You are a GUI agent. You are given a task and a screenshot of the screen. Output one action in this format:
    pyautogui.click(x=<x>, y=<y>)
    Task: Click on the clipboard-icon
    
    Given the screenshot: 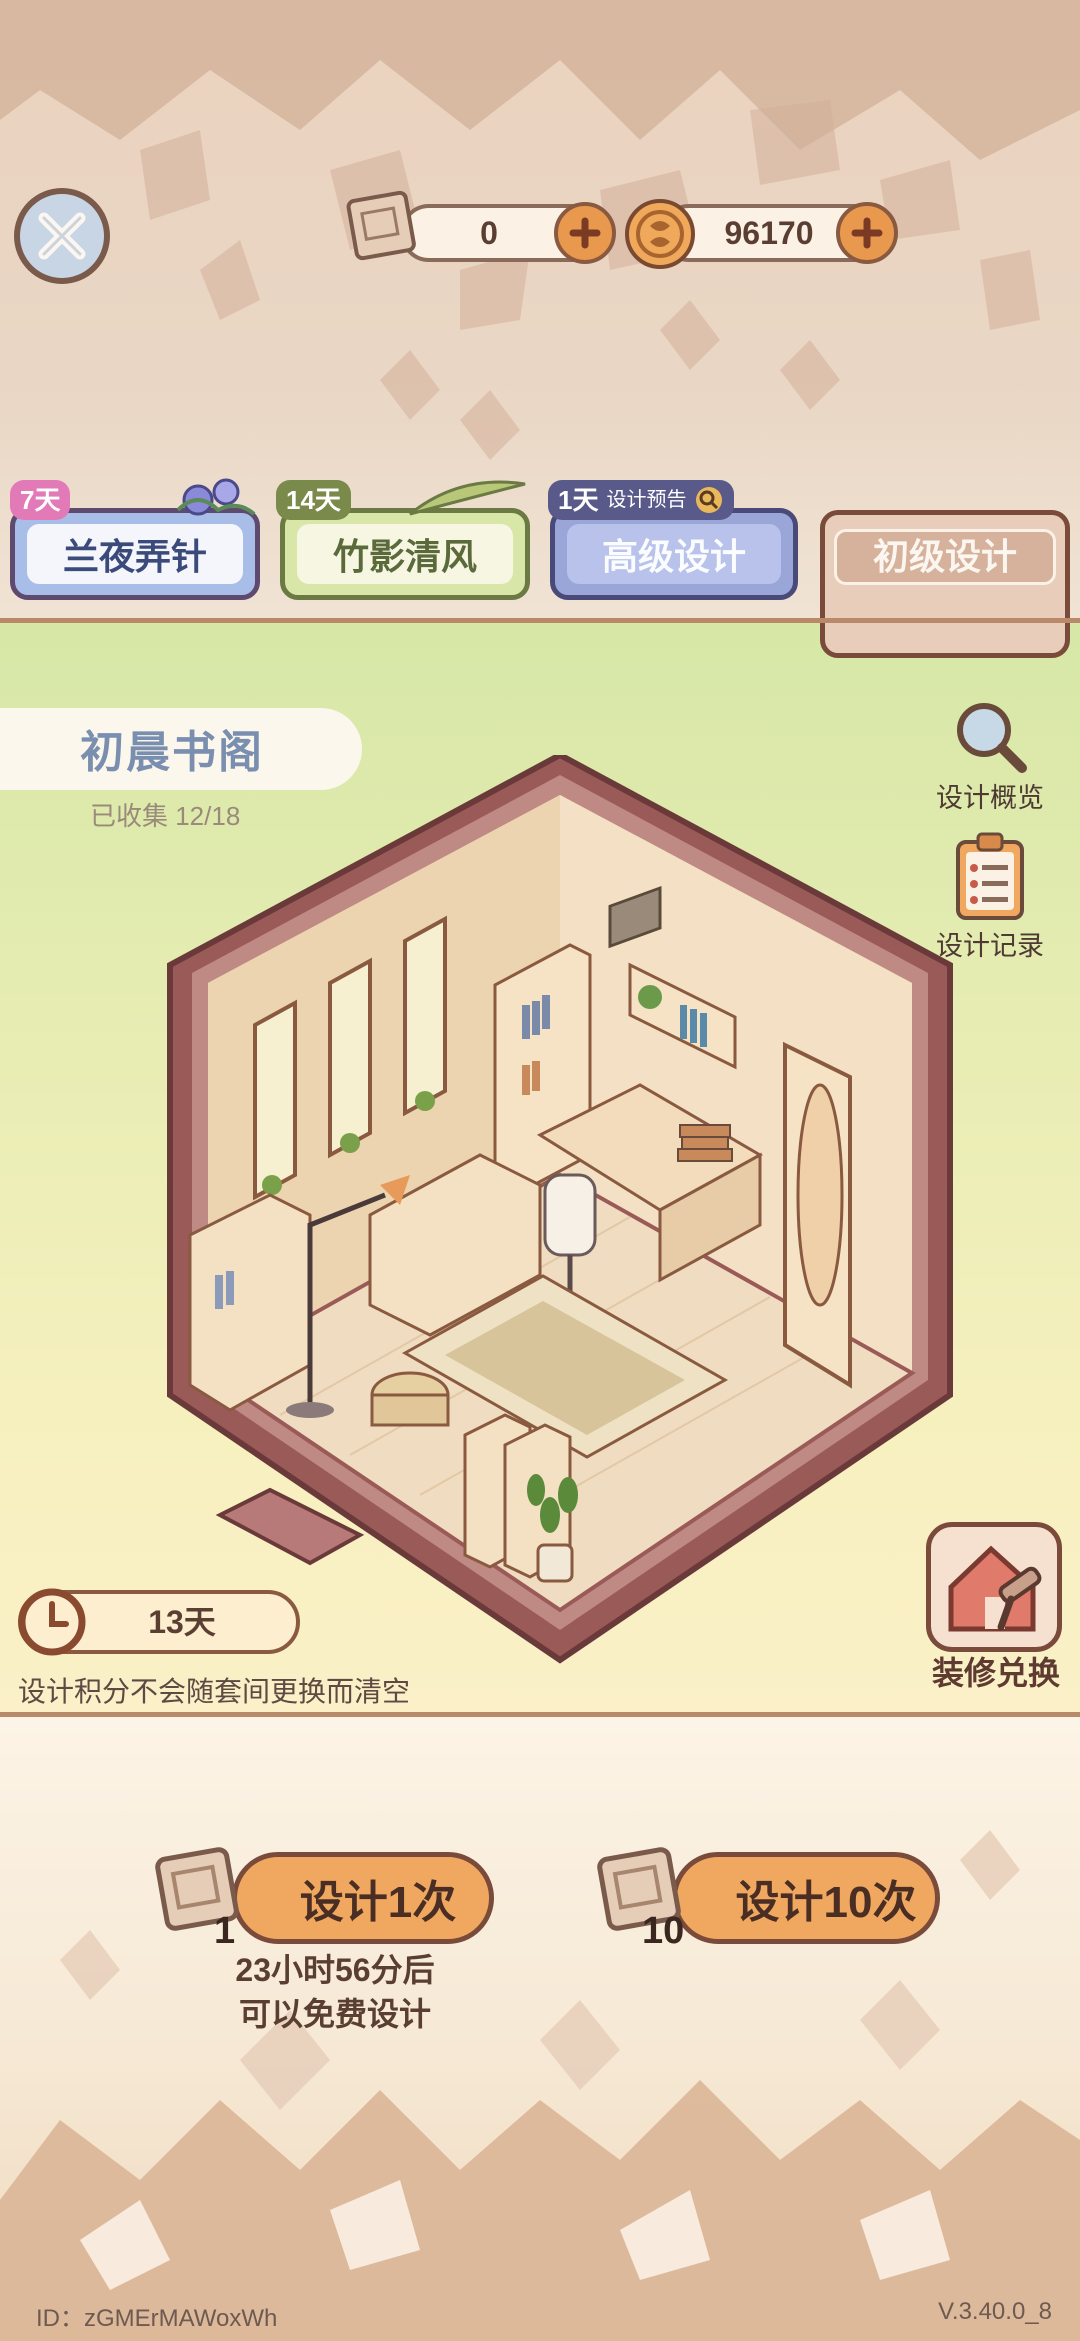 What is the action you would take?
    pyautogui.click(x=990, y=876)
    